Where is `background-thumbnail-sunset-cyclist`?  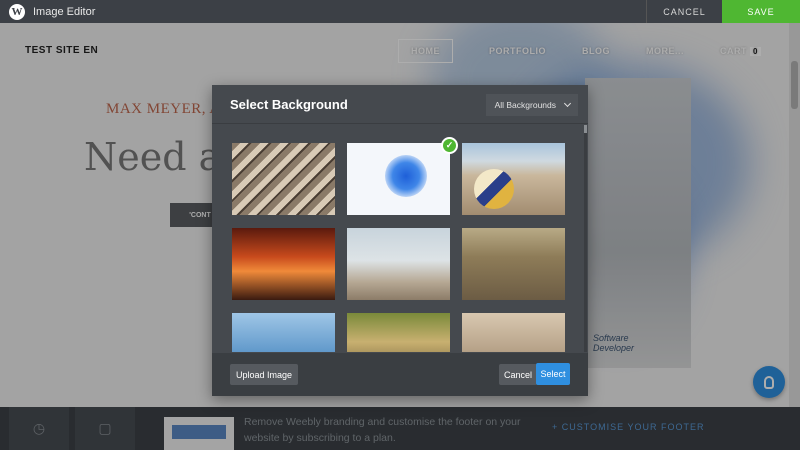 background-thumbnail-sunset-cyclist is located at coordinates (283, 264).